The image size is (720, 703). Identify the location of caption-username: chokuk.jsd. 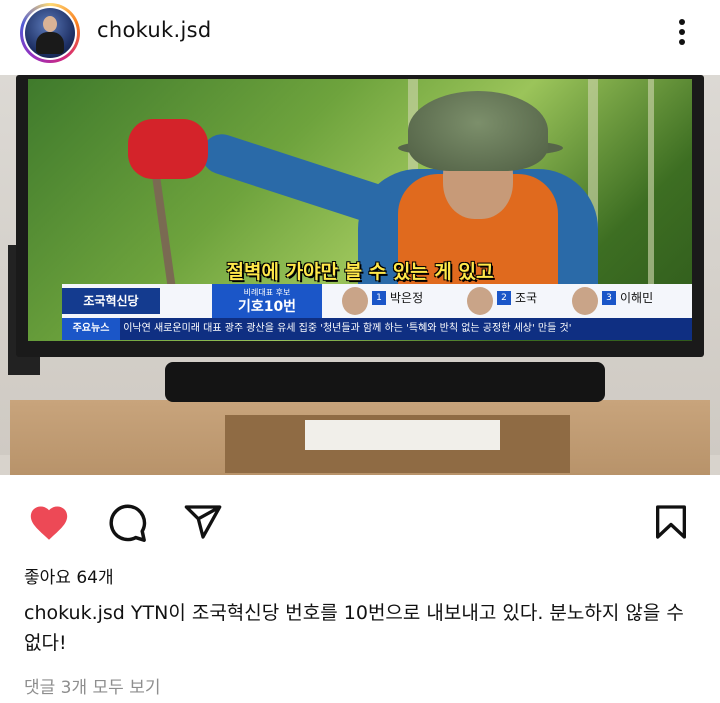
(74, 613).